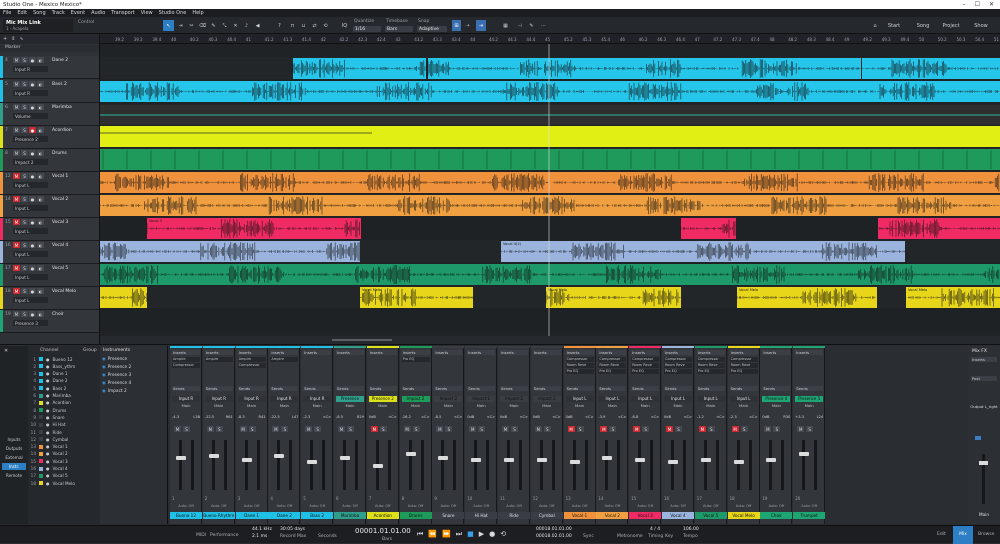 Image resolution: width=1000 pixels, height=544 pixels. What do you see at coordinates (62, 107) in the screenshot?
I see `track-name: Marimba` at bounding box center [62, 107].